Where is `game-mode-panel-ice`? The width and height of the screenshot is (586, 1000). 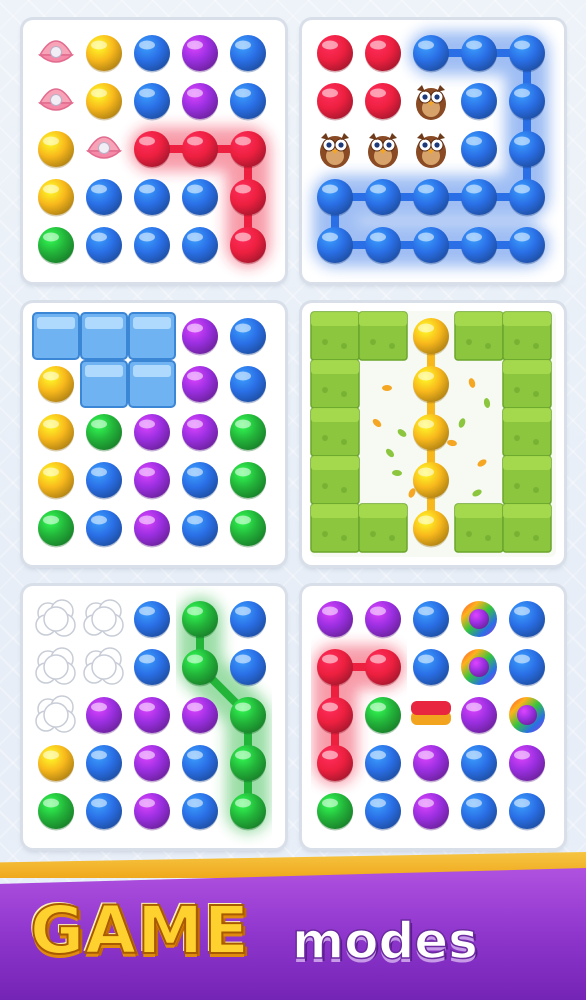 game-mode-panel-ice is located at coordinates (154, 434).